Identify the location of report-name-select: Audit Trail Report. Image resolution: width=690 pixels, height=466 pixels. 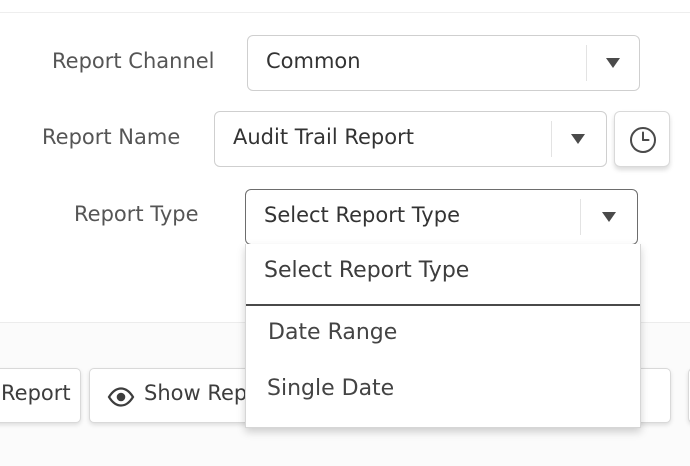
(410, 139).